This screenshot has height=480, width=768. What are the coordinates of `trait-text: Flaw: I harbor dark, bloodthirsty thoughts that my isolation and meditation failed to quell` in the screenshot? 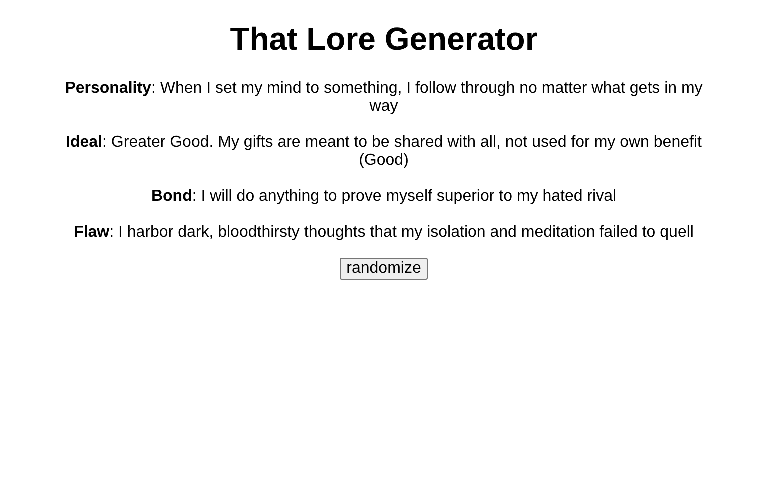 It's located at (384, 233).